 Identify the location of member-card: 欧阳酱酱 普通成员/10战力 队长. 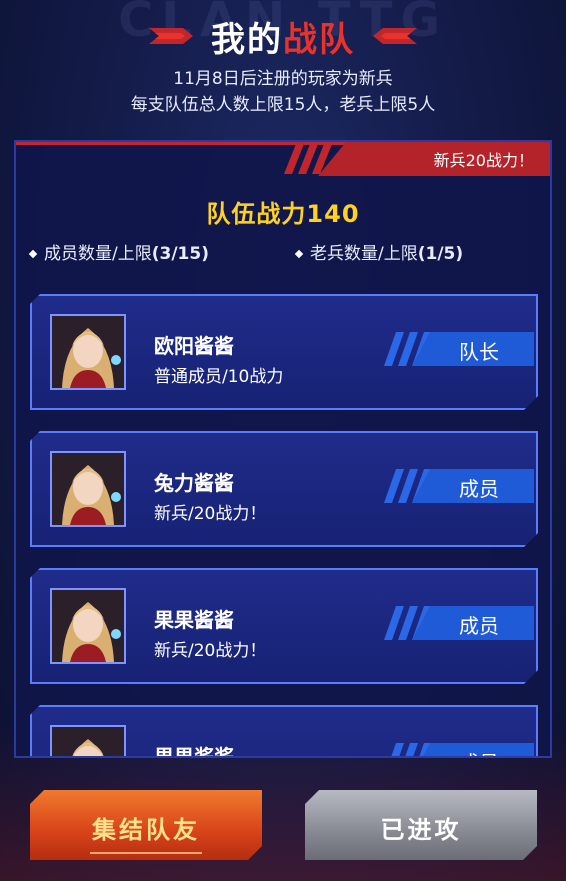
(284, 352).